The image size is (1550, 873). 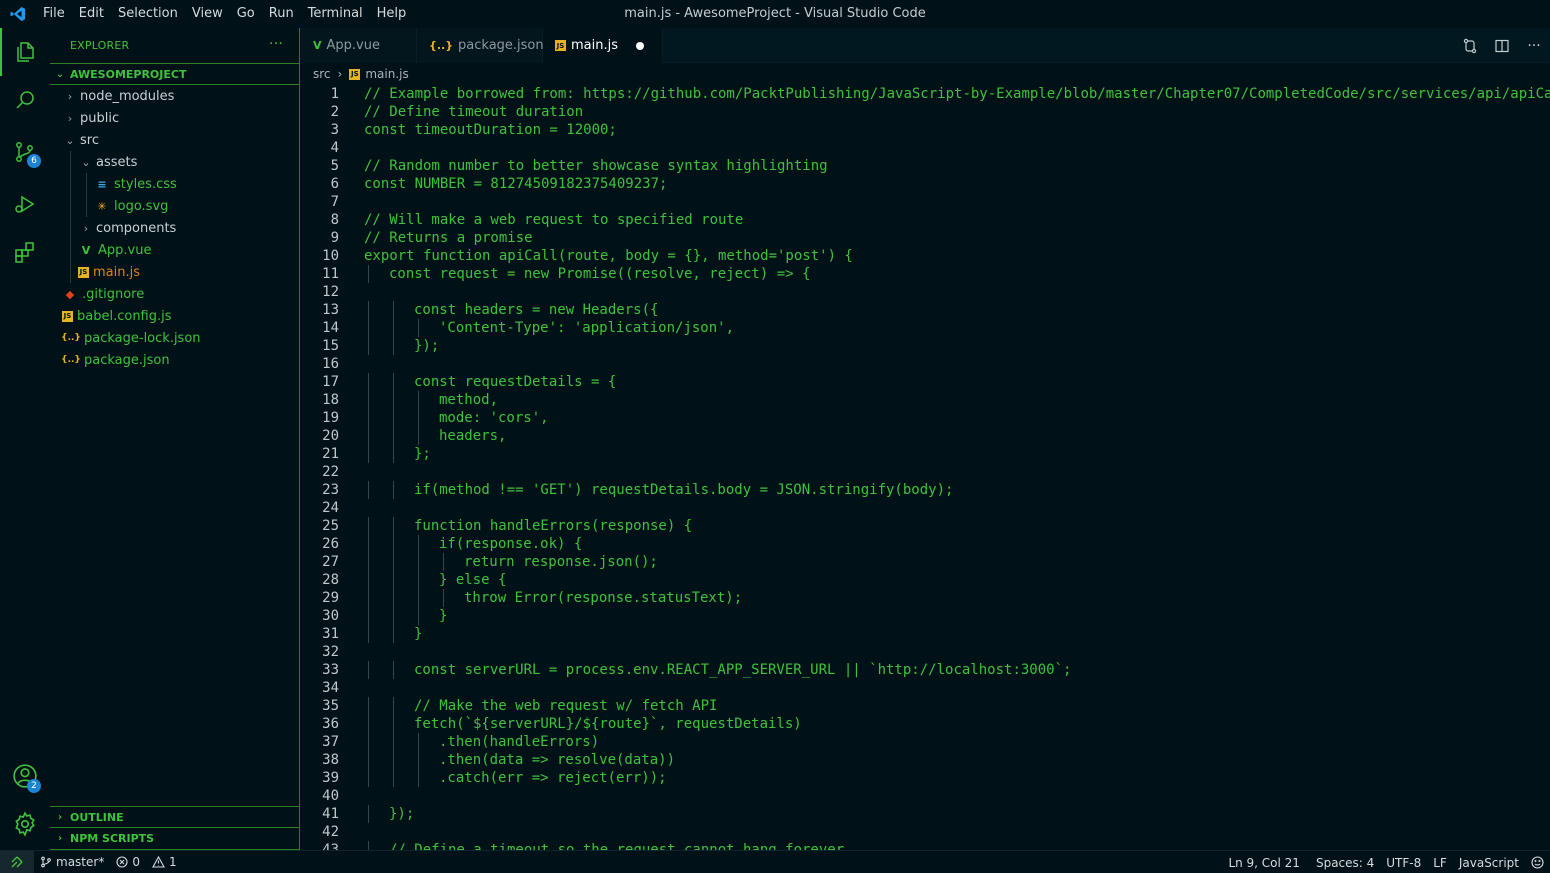 I want to click on code-text: } else {, so click(x=473, y=580).